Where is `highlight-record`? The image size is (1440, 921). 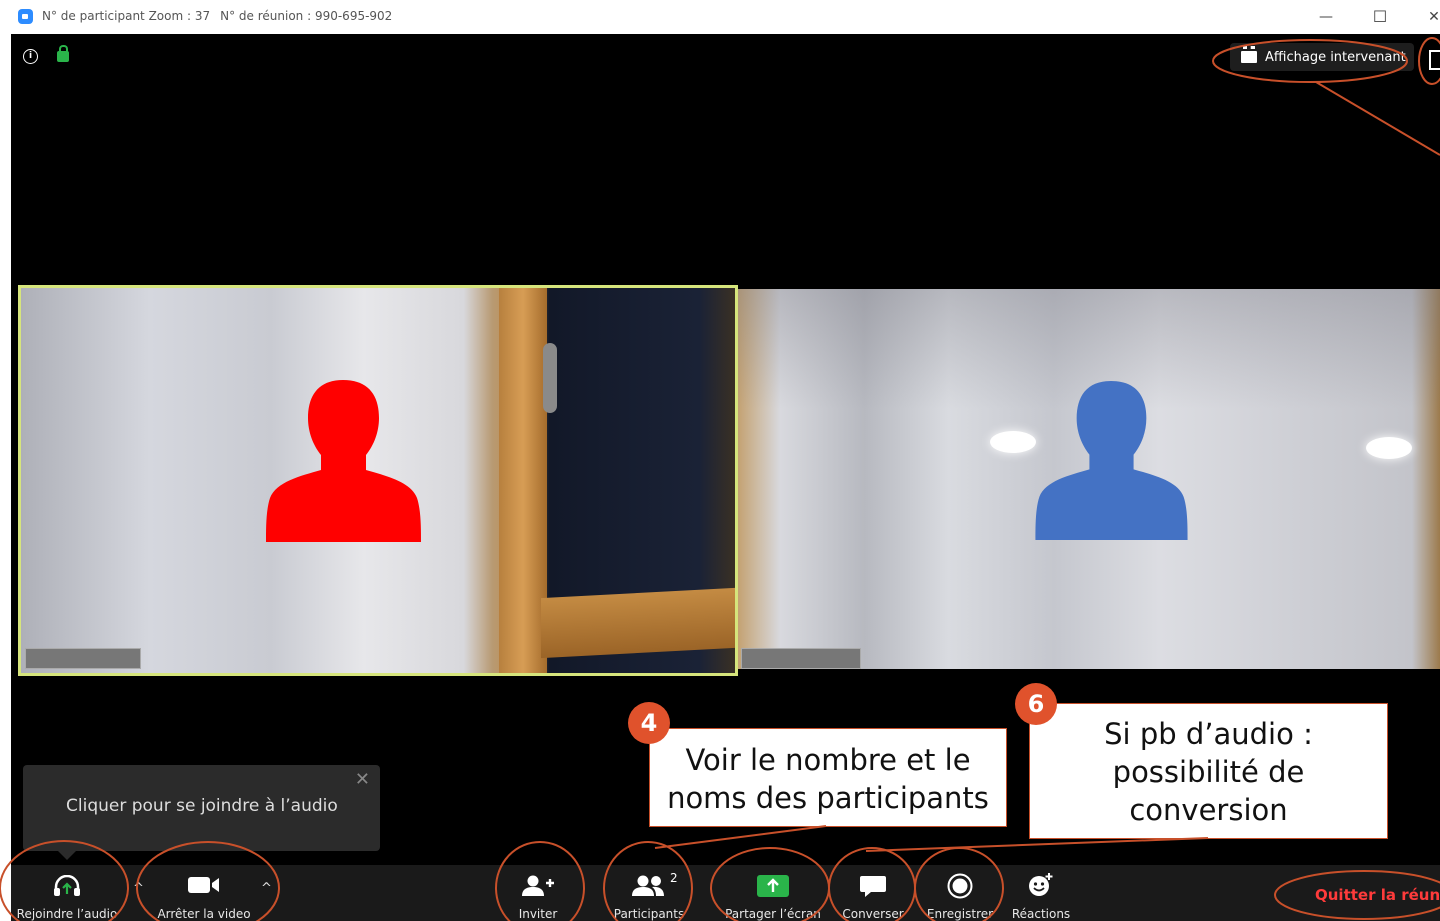
highlight-record is located at coordinates (959, 884).